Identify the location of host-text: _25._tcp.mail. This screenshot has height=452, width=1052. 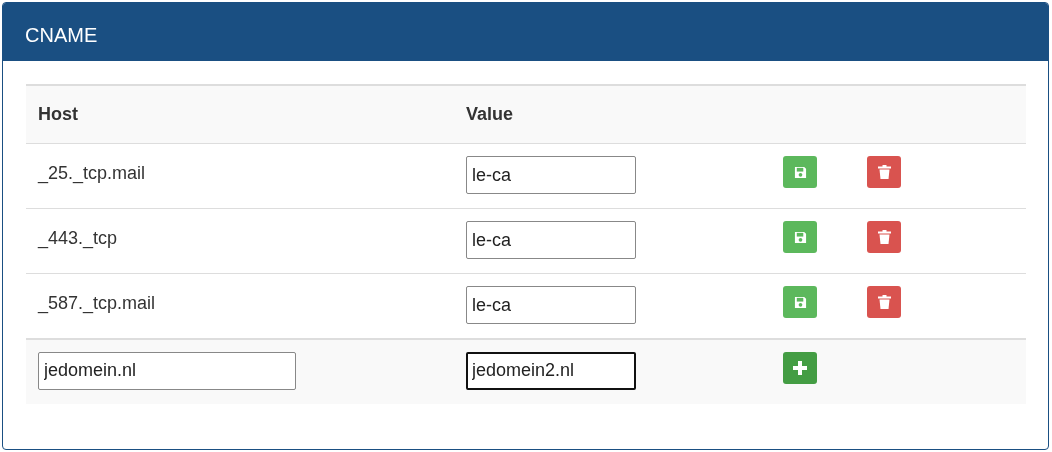
(92, 174).